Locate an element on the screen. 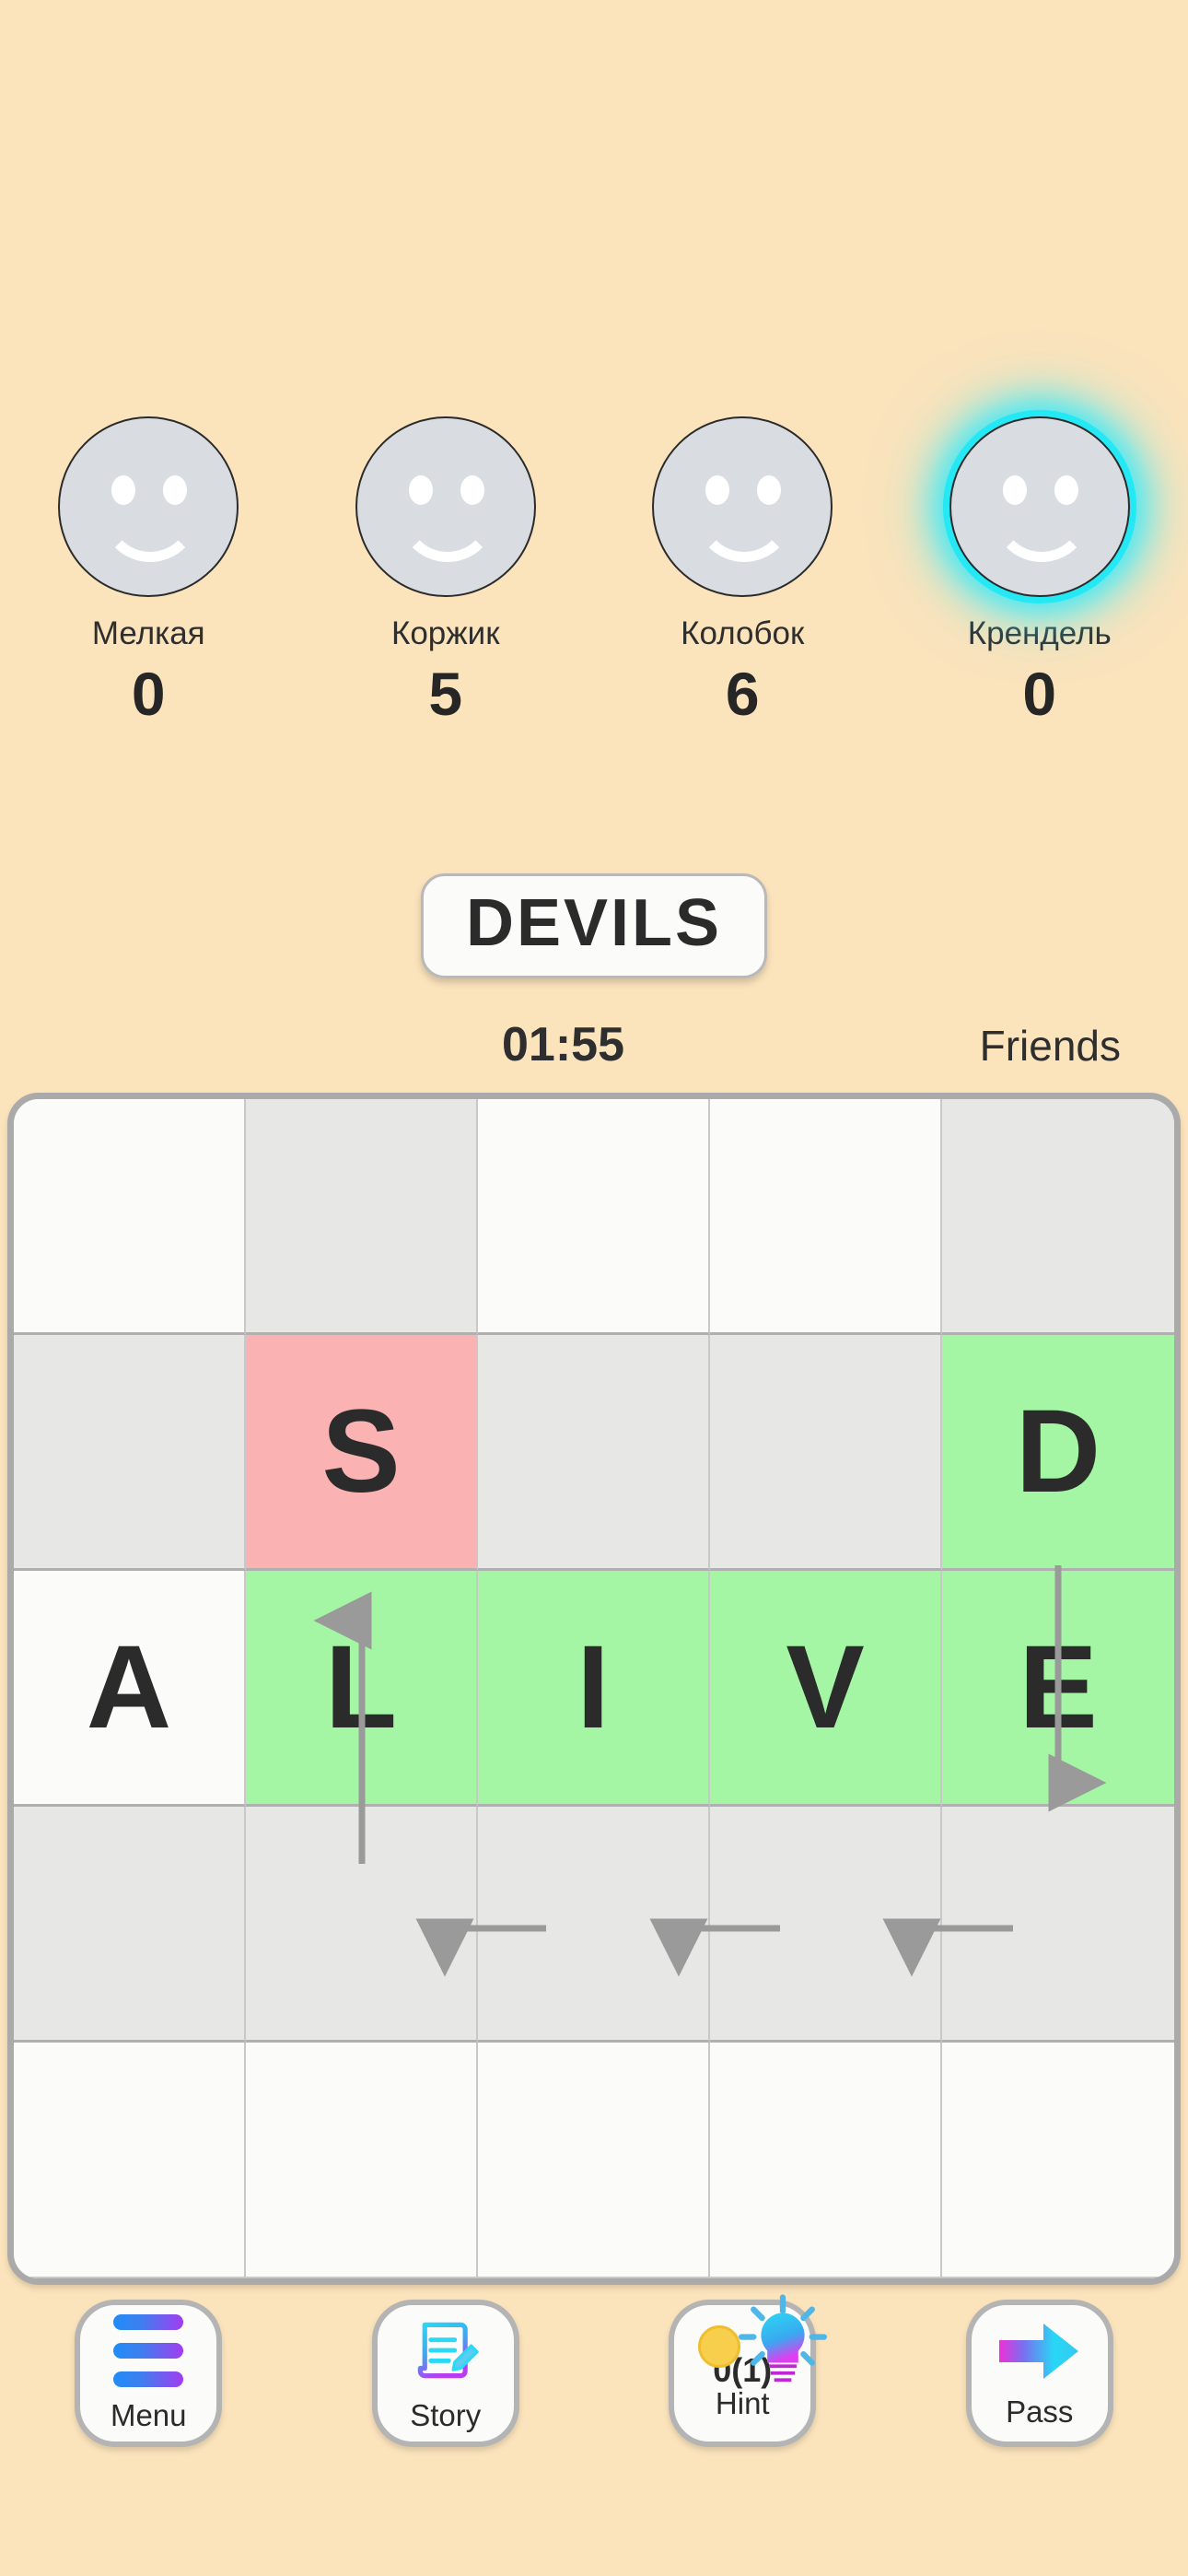 Image resolution: width=1188 pixels, height=2576 pixels. grid-cell-r3c1: A is located at coordinates (130, 1689).